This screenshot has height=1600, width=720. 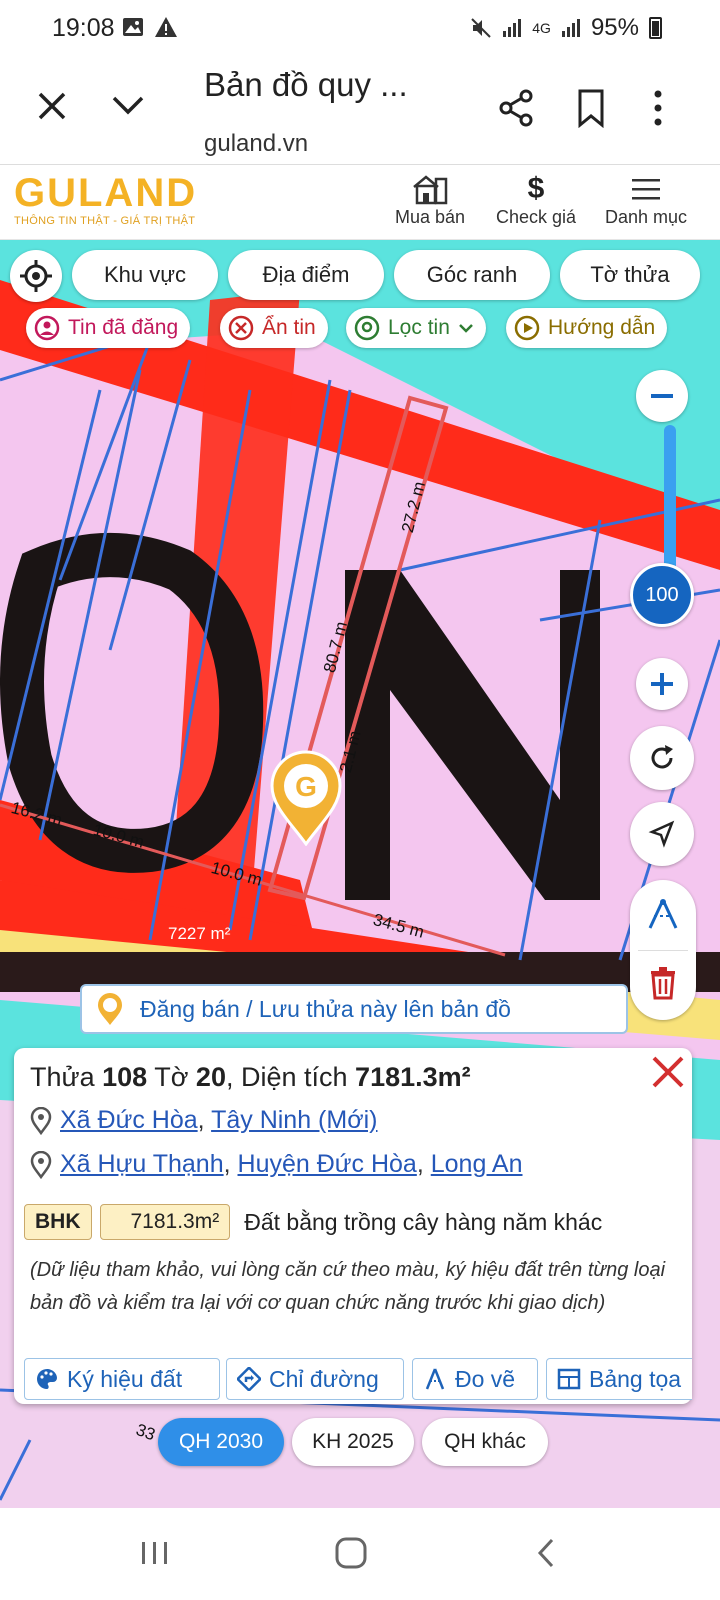 I want to click on dollar-icon: $, so click(x=536, y=188).